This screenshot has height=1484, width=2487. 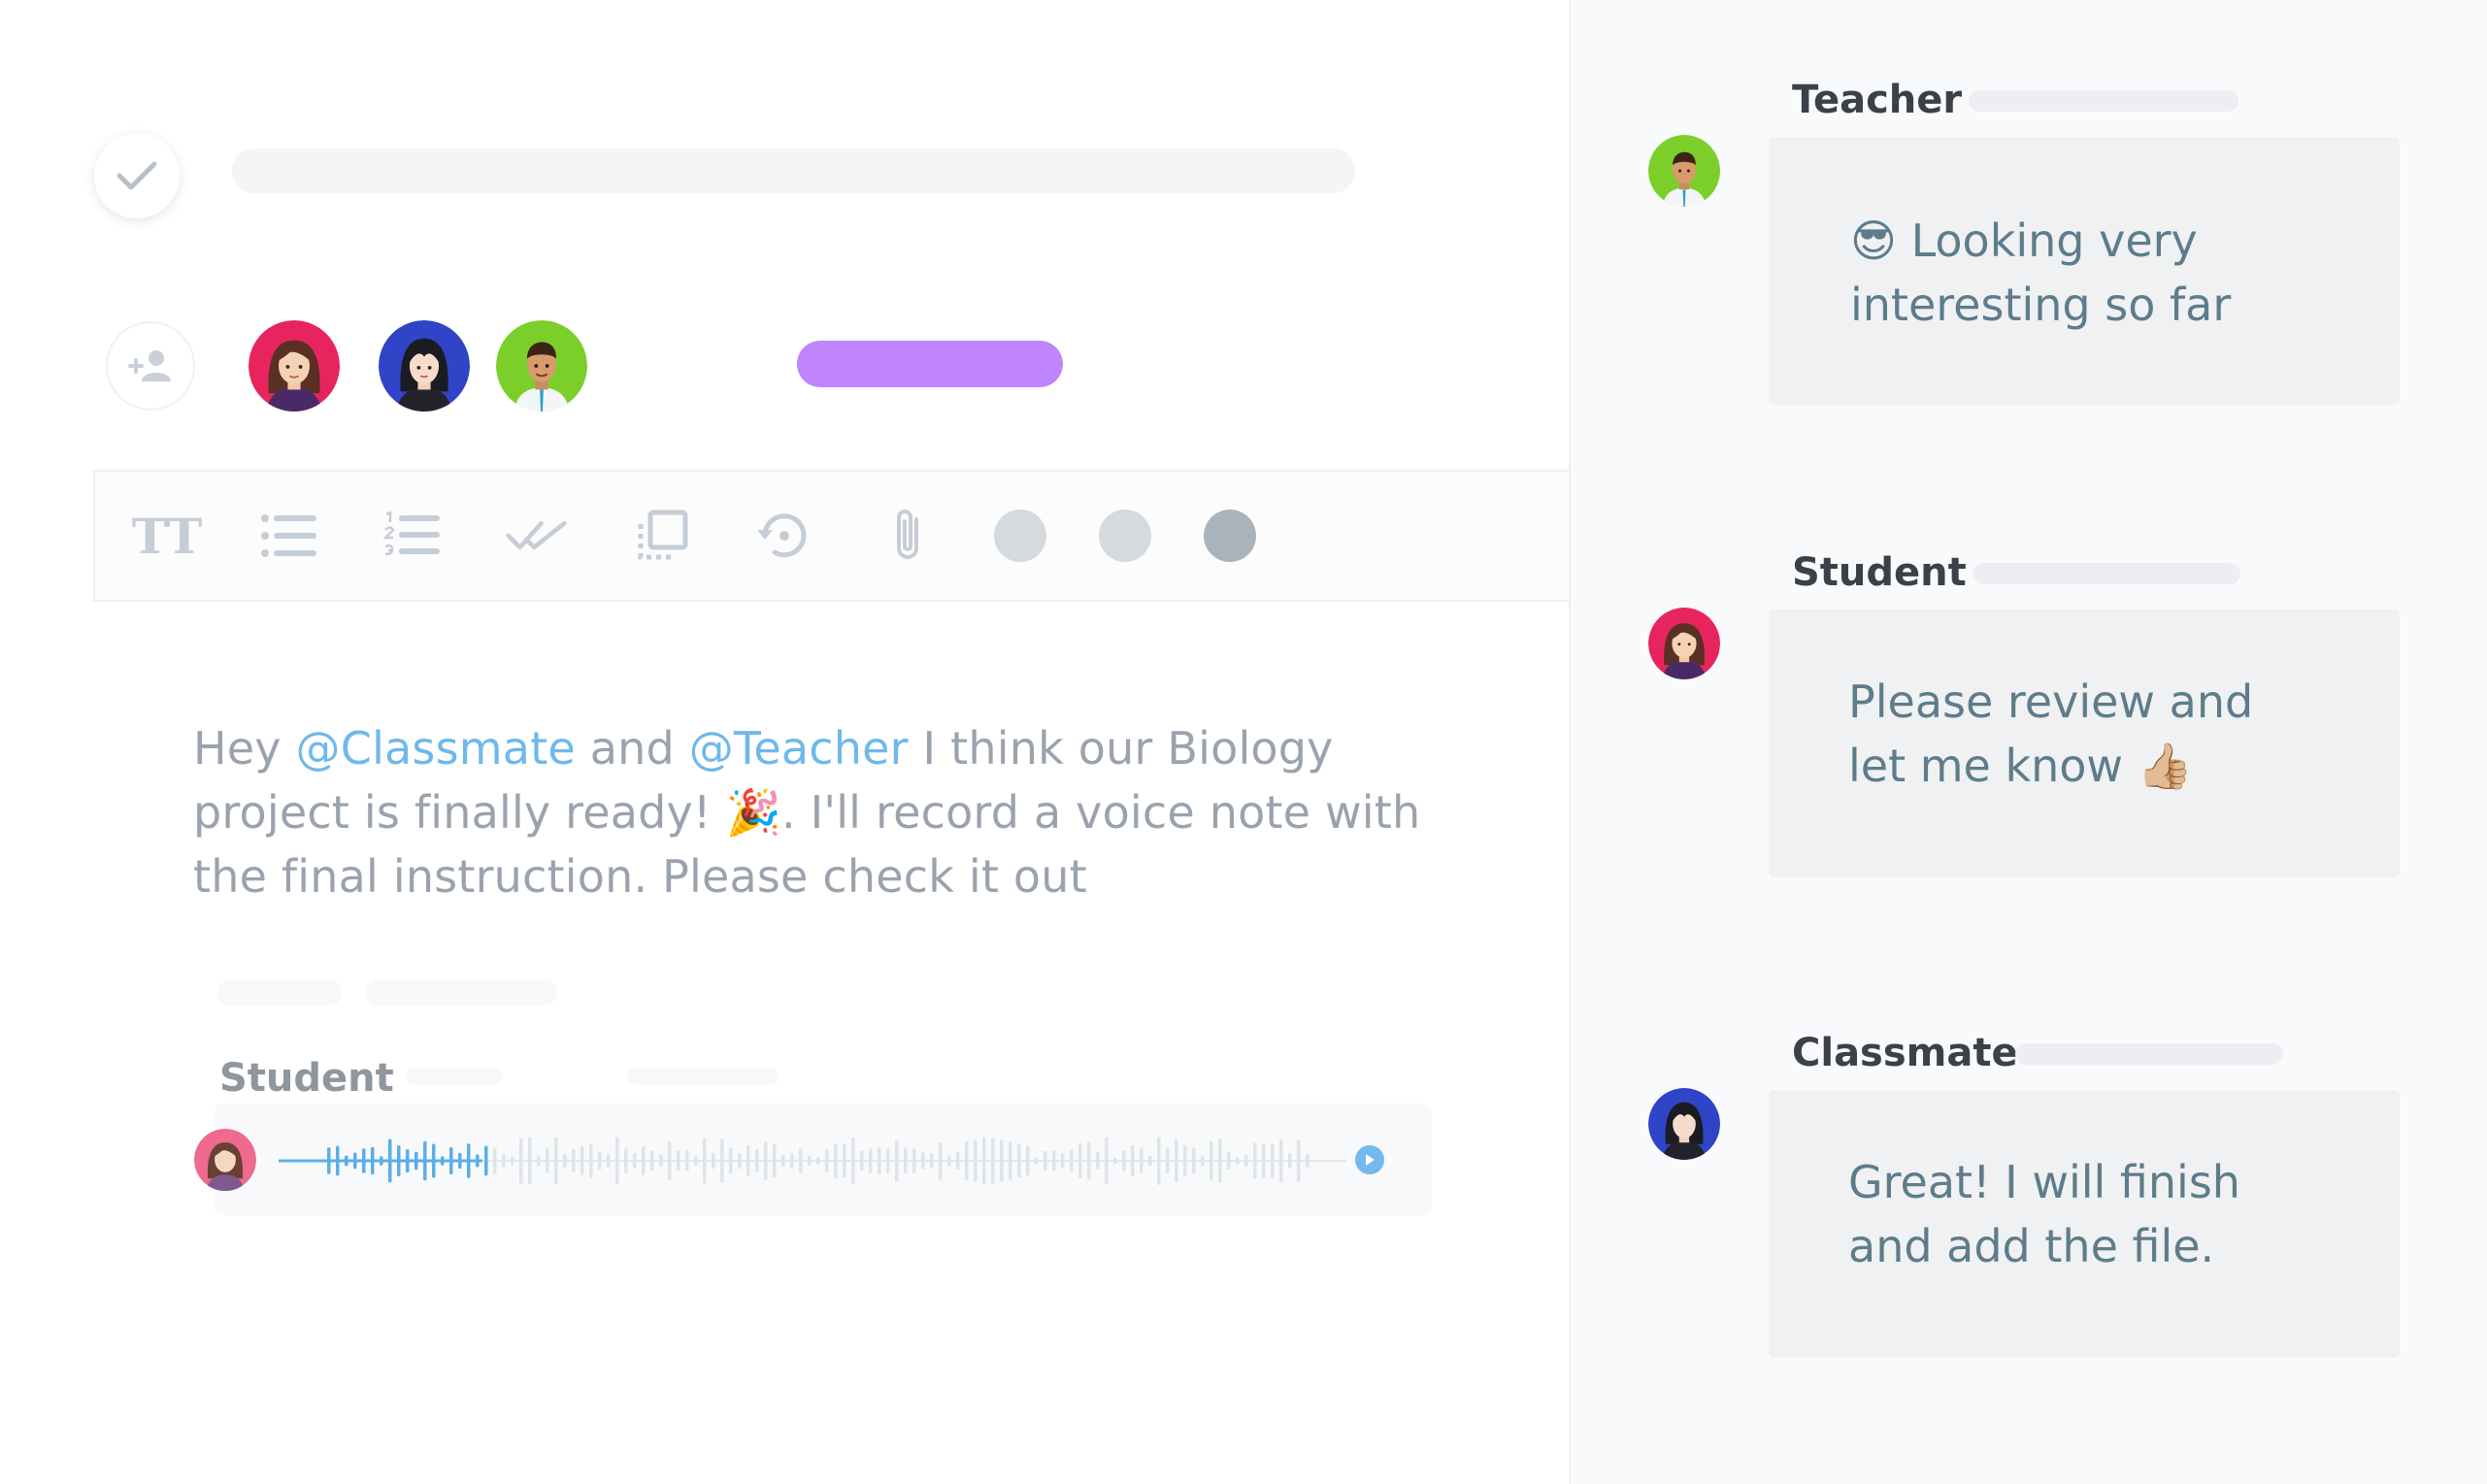 I want to click on numbered-list-icon, so click(x=412, y=536).